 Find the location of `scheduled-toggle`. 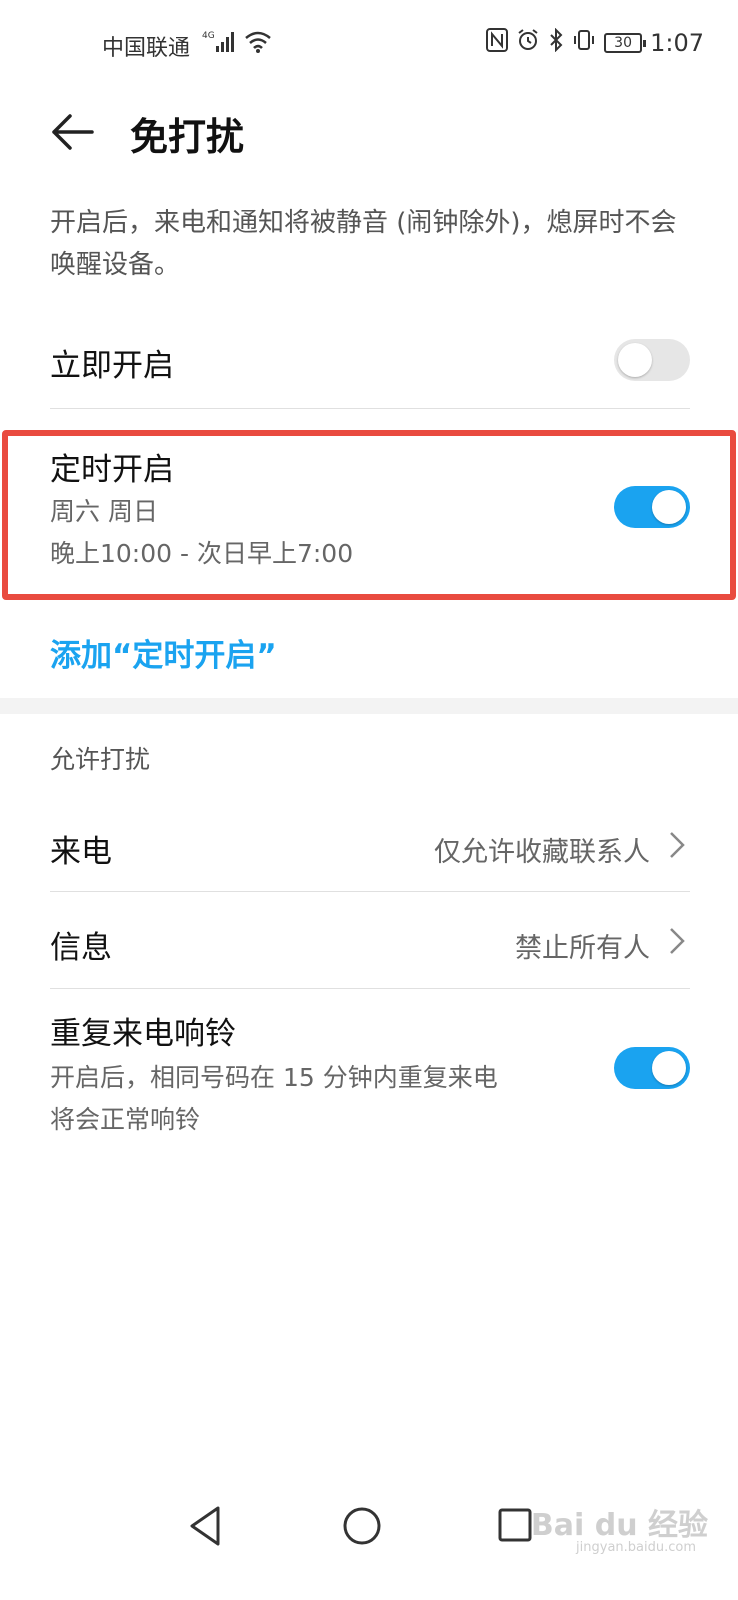

scheduled-toggle is located at coordinates (652, 507).